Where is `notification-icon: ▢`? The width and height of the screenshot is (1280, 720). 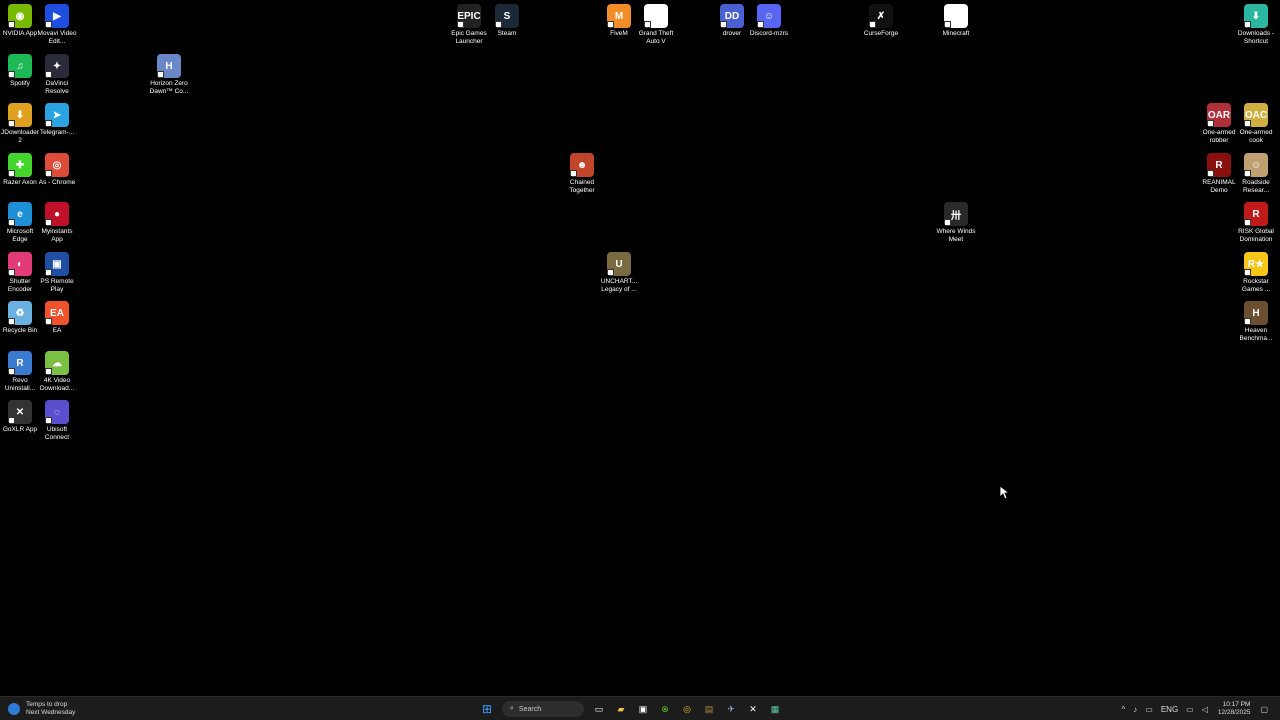
notification-icon: ▢ is located at coordinates (1264, 709).